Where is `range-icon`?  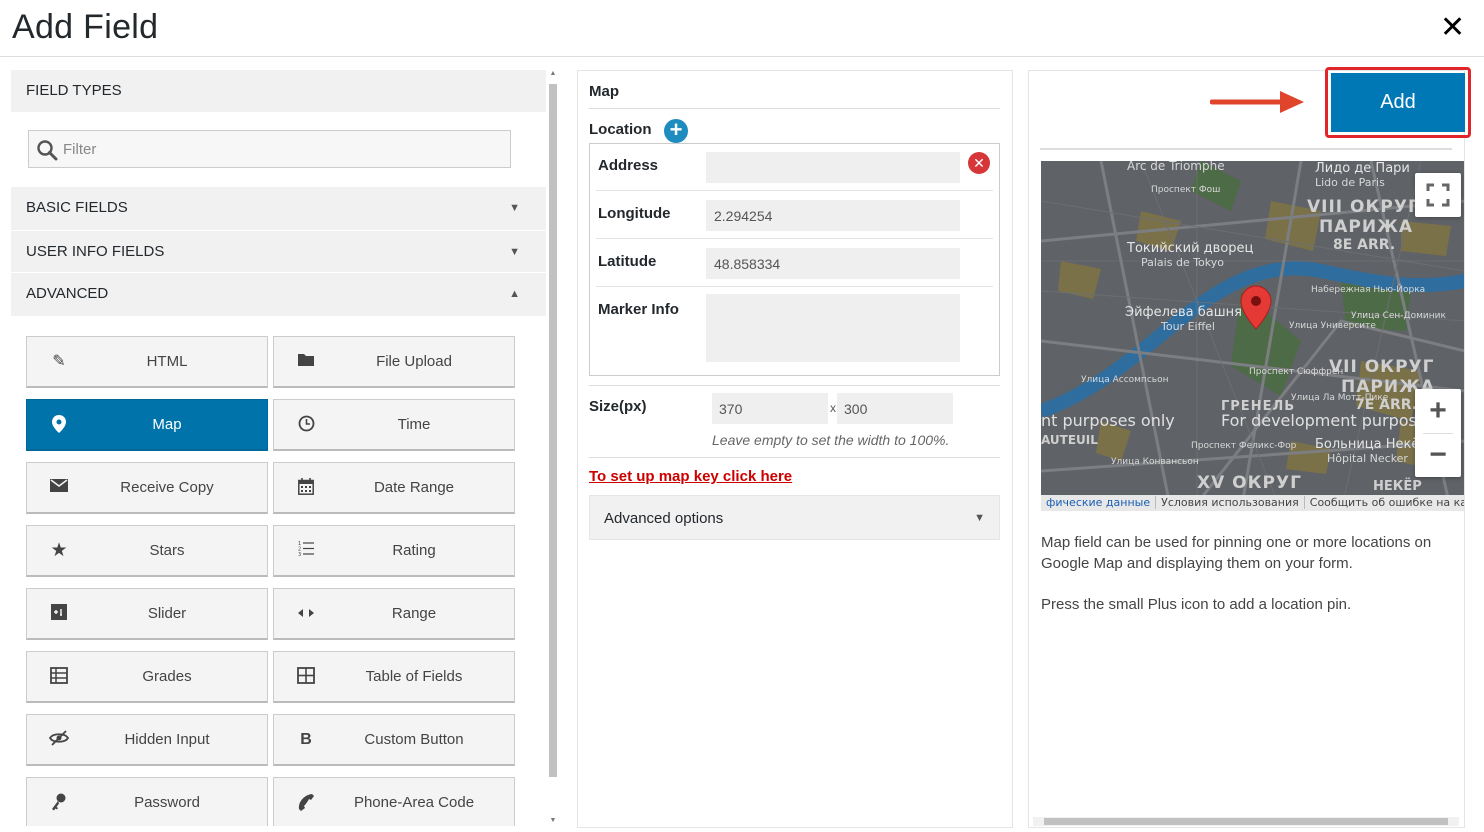
range-icon is located at coordinates (306, 614).